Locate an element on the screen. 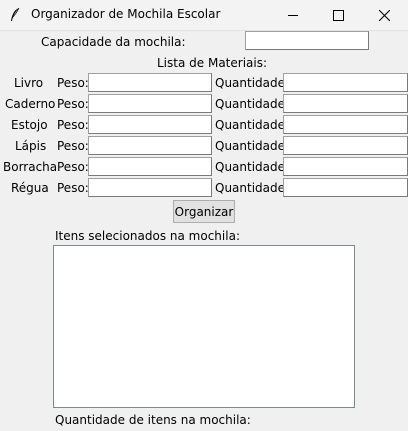  organize-button: Organizar is located at coordinates (204, 211).